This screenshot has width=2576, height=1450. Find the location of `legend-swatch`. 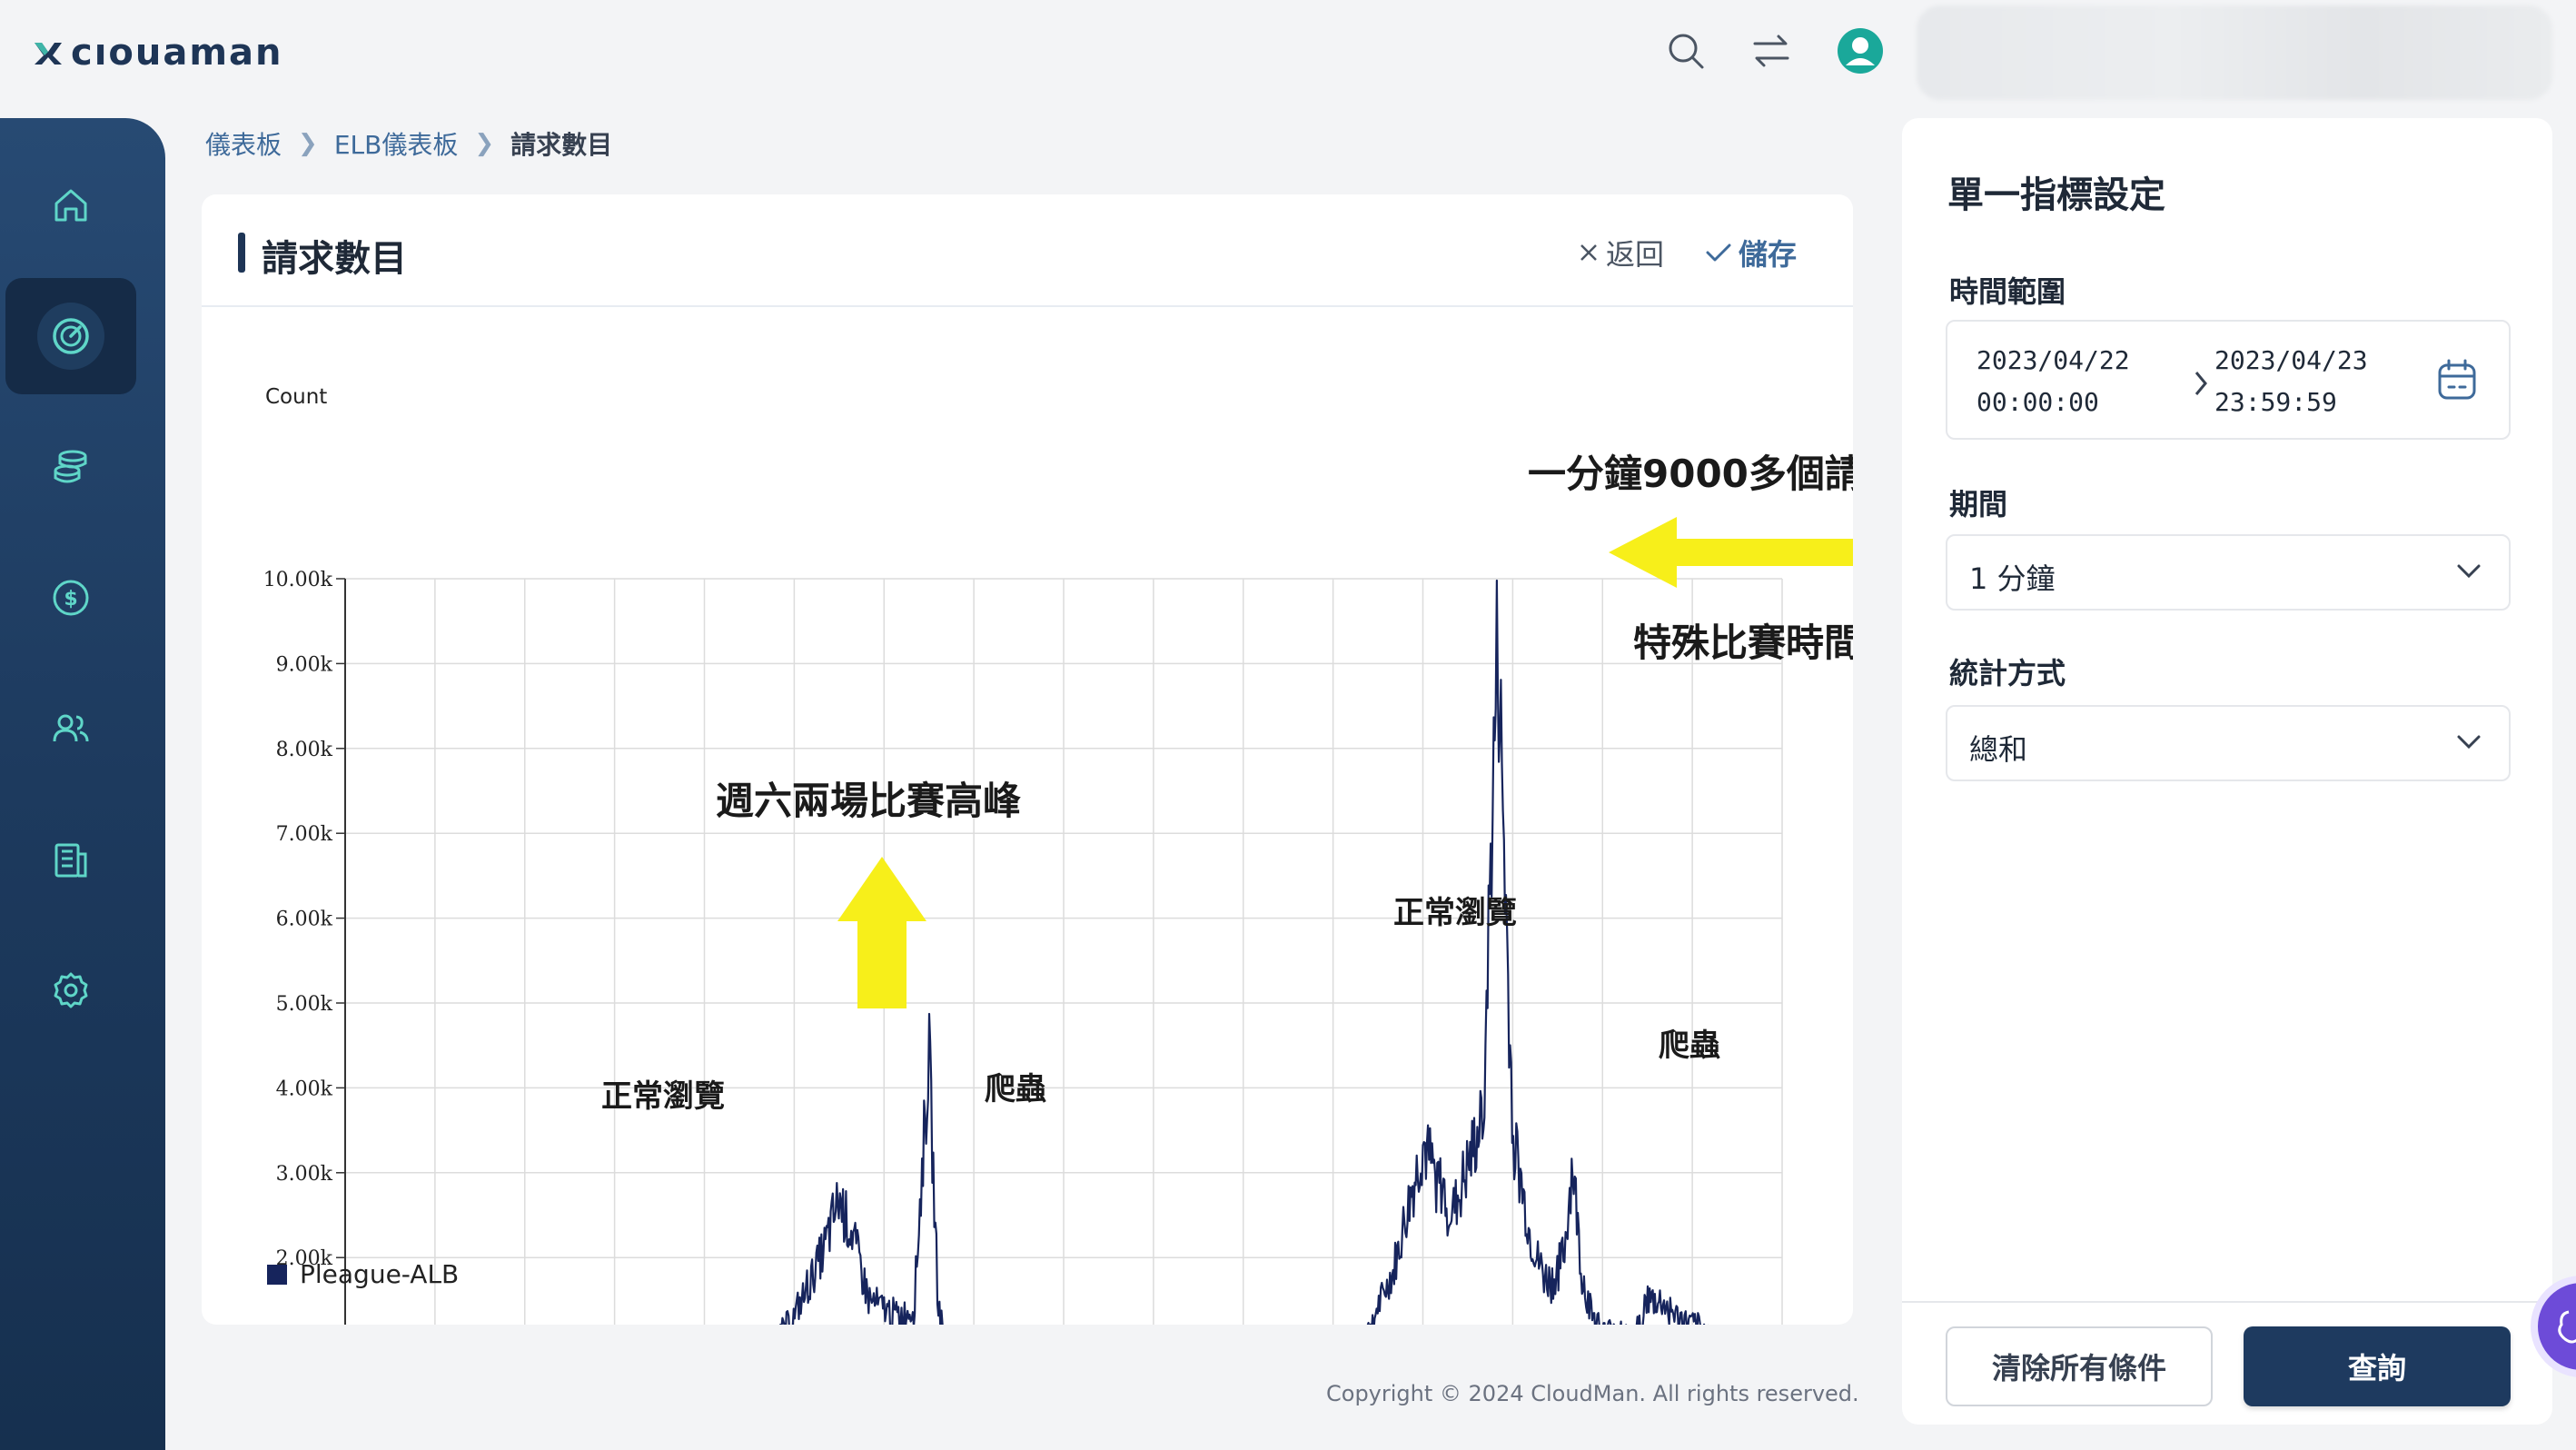

legend-swatch is located at coordinates (277, 1275).